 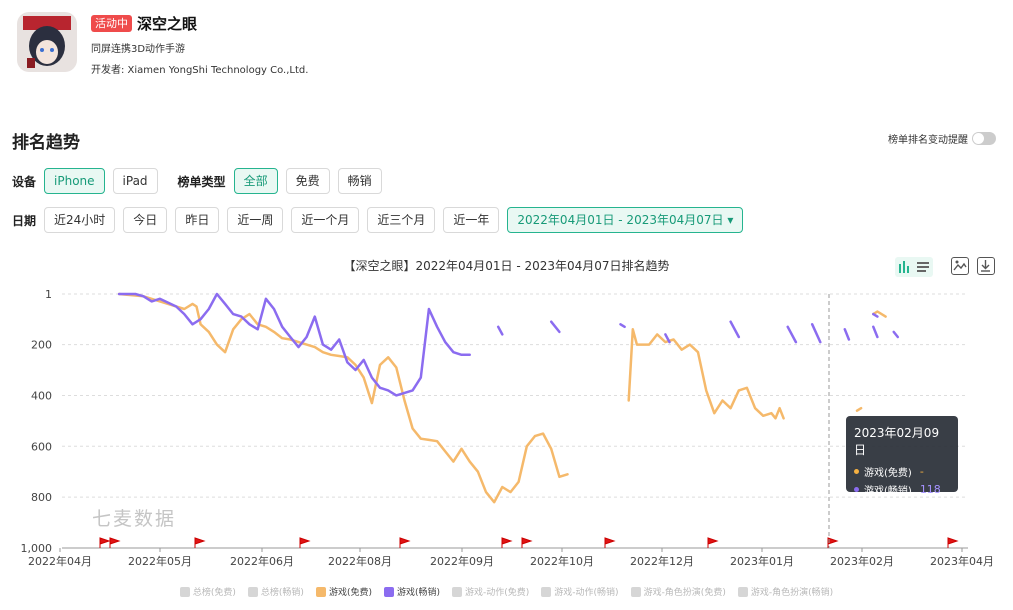 What do you see at coordinates (462, 561) in the screenshot?
I see `x-tick-label: 2022年09月` at bounding box center [462, 561].